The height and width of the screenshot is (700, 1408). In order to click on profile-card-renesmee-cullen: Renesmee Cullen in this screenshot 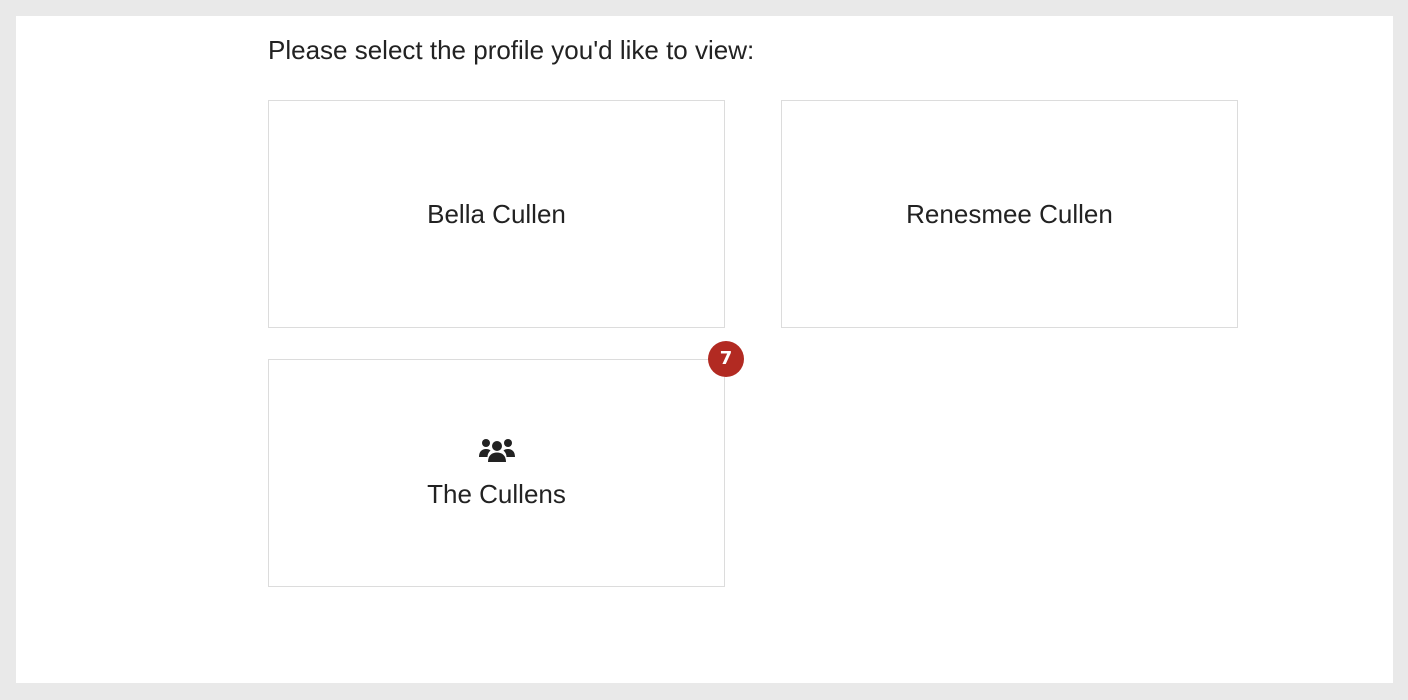, I will do `click(1009, 214)`.